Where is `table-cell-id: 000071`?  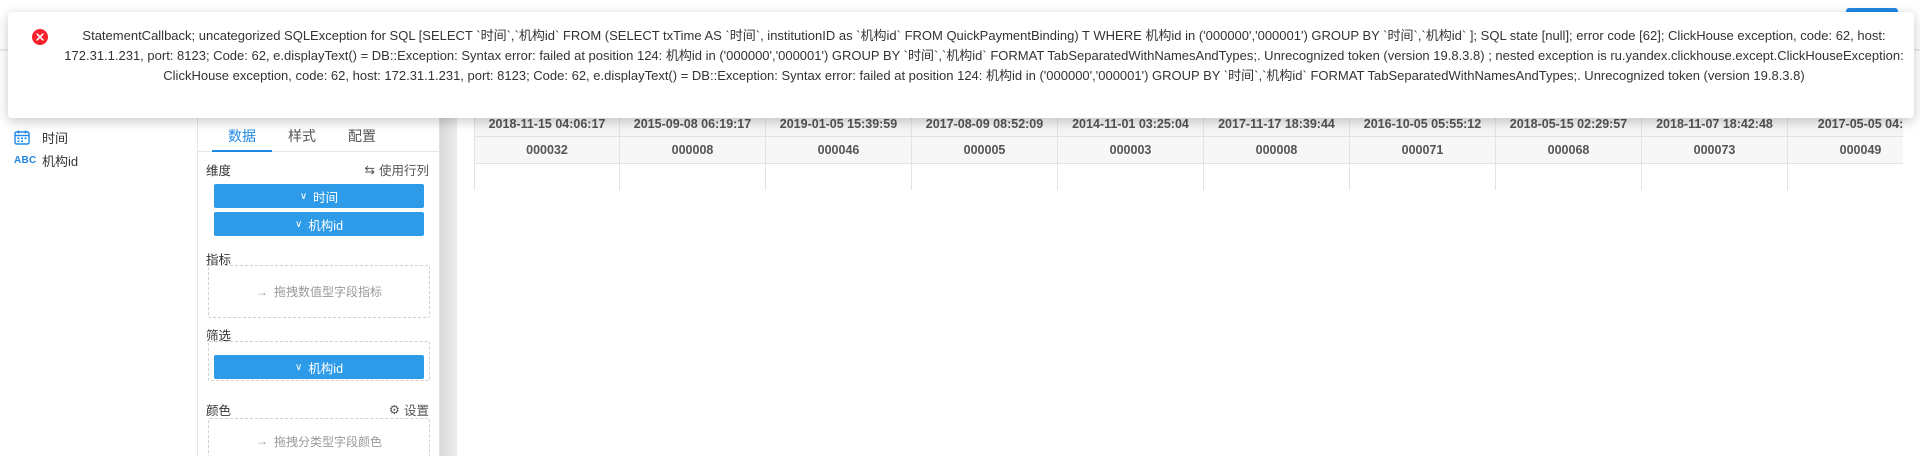
table-cell-id: 000071 is located at coordinates (1423, 150).